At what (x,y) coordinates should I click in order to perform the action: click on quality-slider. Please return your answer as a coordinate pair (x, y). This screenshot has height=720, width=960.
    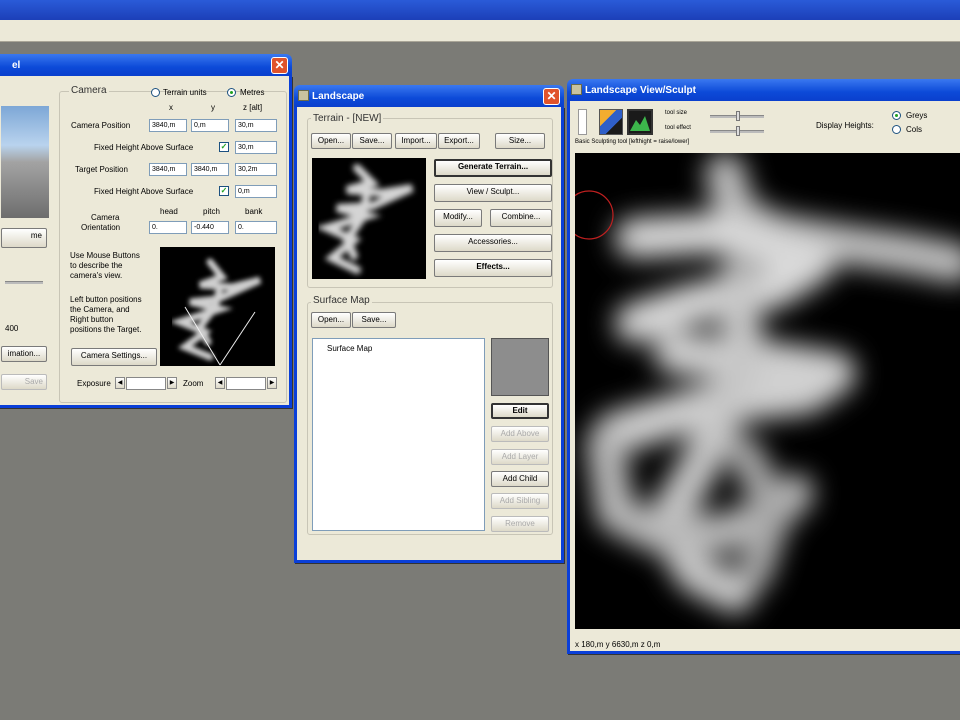
    Looking at the image, I should click on (24, 282).